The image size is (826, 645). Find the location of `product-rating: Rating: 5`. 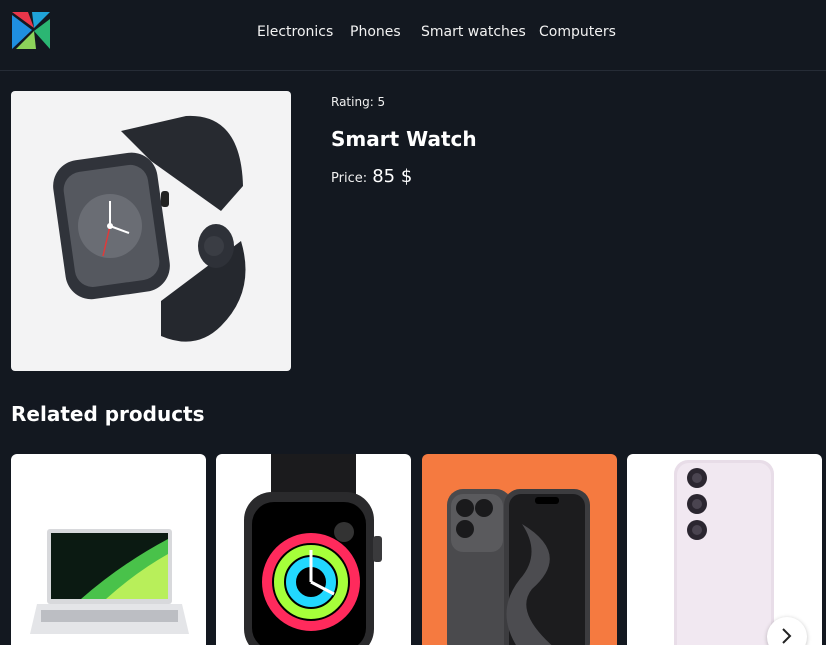

product-rating: Rating: 5 is located at coordinates (358, 102).